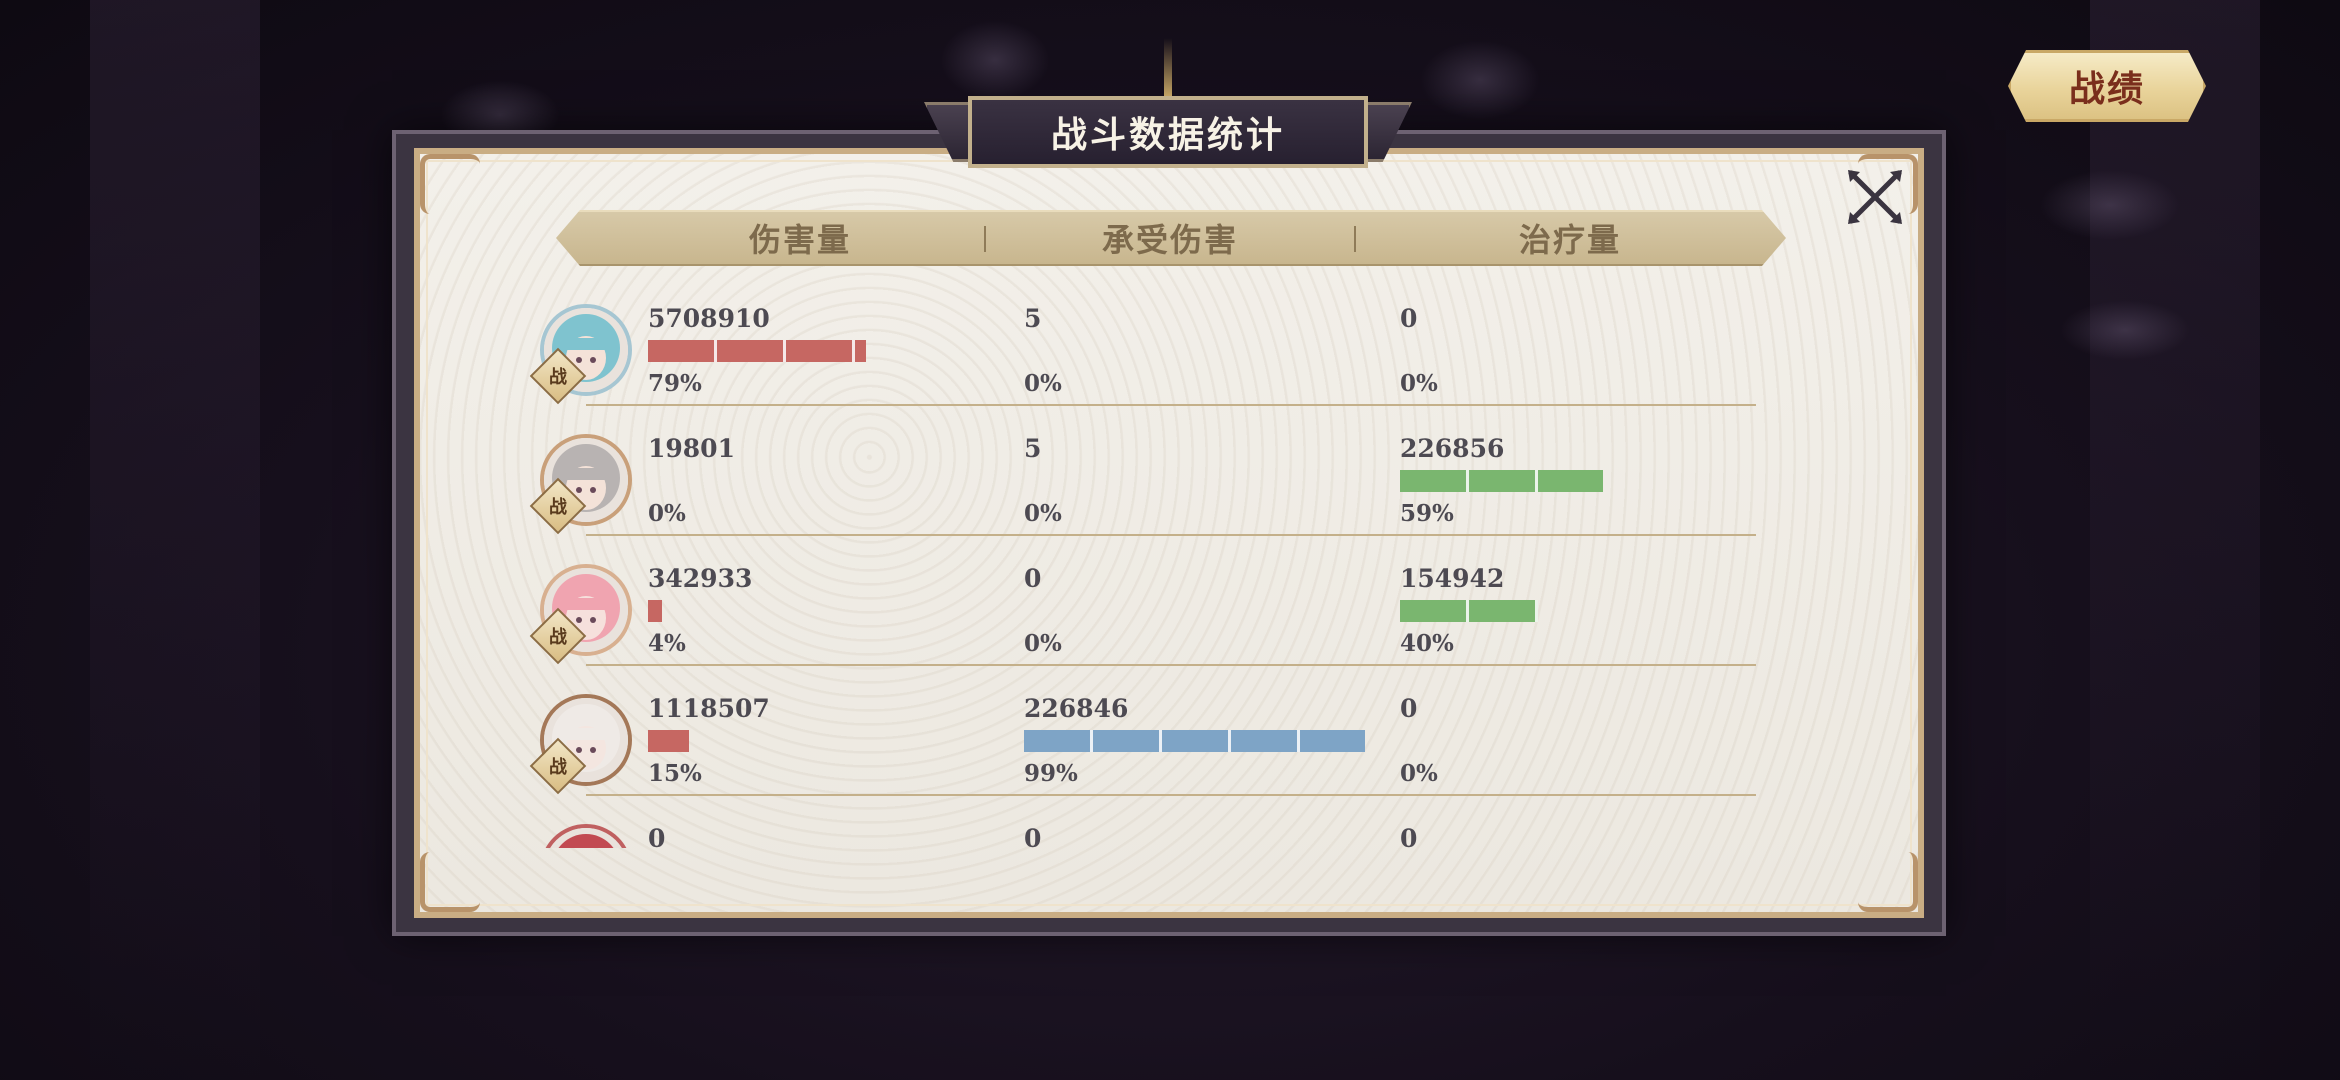 Image resolution: width=2340 pixels, height=1080 pixels. What do you see at coordinates (175, 540) in the screenshot?
I see `background-pillar-left` at bounding box center [175, 540].